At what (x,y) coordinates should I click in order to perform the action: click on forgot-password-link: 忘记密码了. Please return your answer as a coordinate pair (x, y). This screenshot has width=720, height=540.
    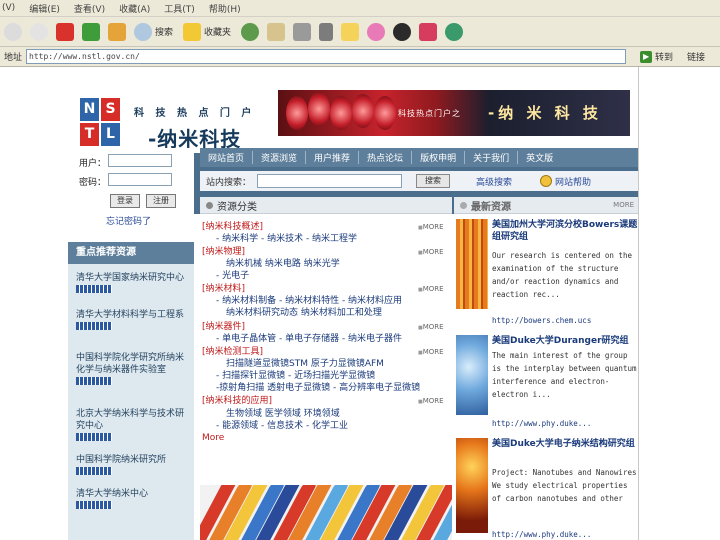
    Looking at the image, I should click on (128, 220).